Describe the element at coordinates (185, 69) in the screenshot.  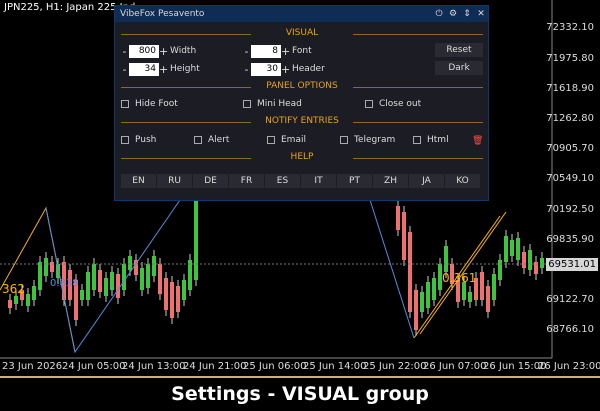
I see `height-label: Height` at that location.